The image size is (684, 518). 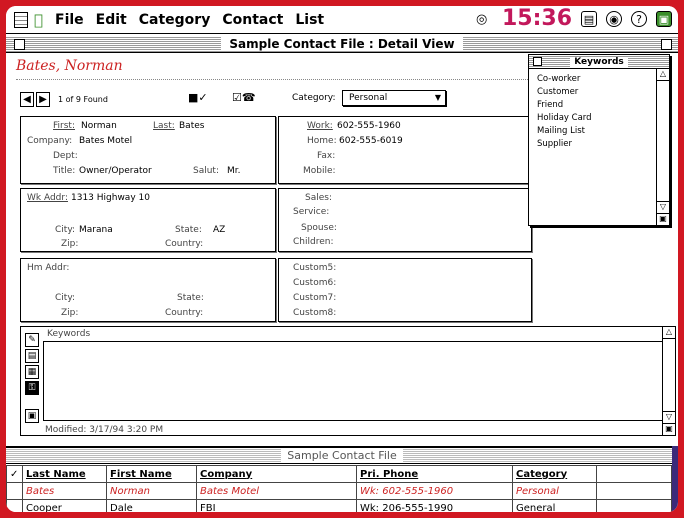 What do you see at coordinates (634, 474) in the screenshot?
I see `column-header-empty` at bounding box center [634, 474].